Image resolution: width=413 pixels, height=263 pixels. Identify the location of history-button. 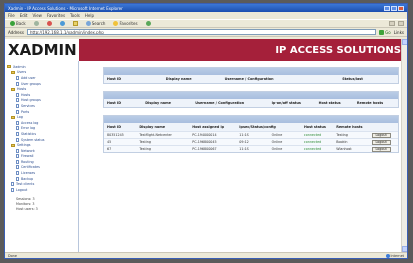
(148, 24).